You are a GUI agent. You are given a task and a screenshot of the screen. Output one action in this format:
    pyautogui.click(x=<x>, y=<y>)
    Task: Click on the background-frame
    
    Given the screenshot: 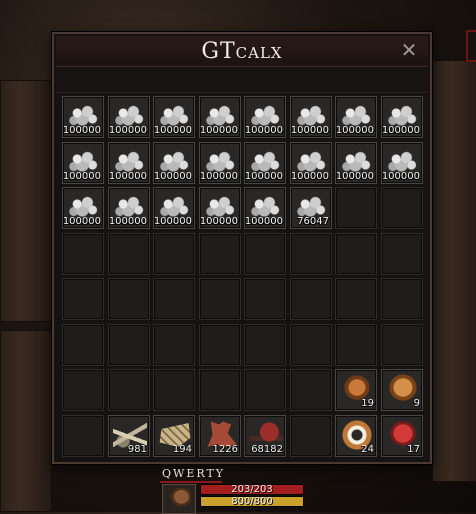 What is the action you would take?
    pyautogui.click(x=471, y=46)
    